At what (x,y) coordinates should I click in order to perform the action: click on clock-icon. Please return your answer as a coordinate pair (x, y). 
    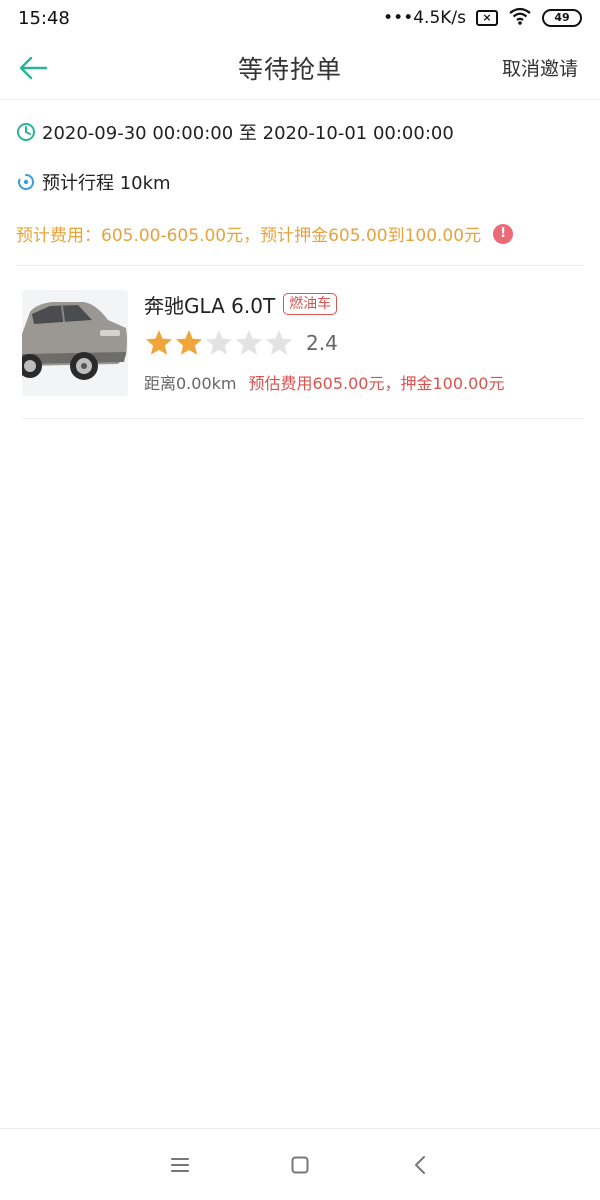
    Looking at the image, I should click on (26, 132).